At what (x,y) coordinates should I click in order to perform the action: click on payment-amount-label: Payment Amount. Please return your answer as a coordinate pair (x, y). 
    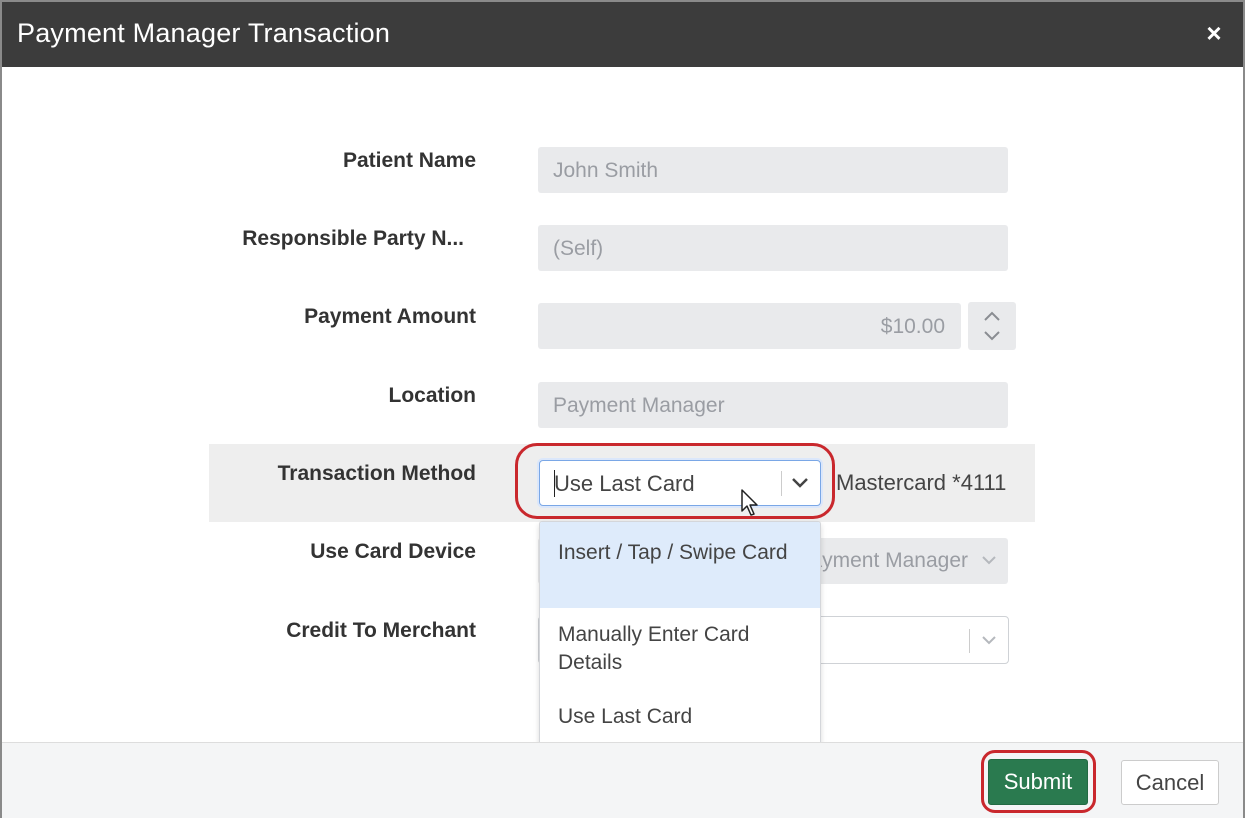
    Looking at the image, I should click on (390, 316).